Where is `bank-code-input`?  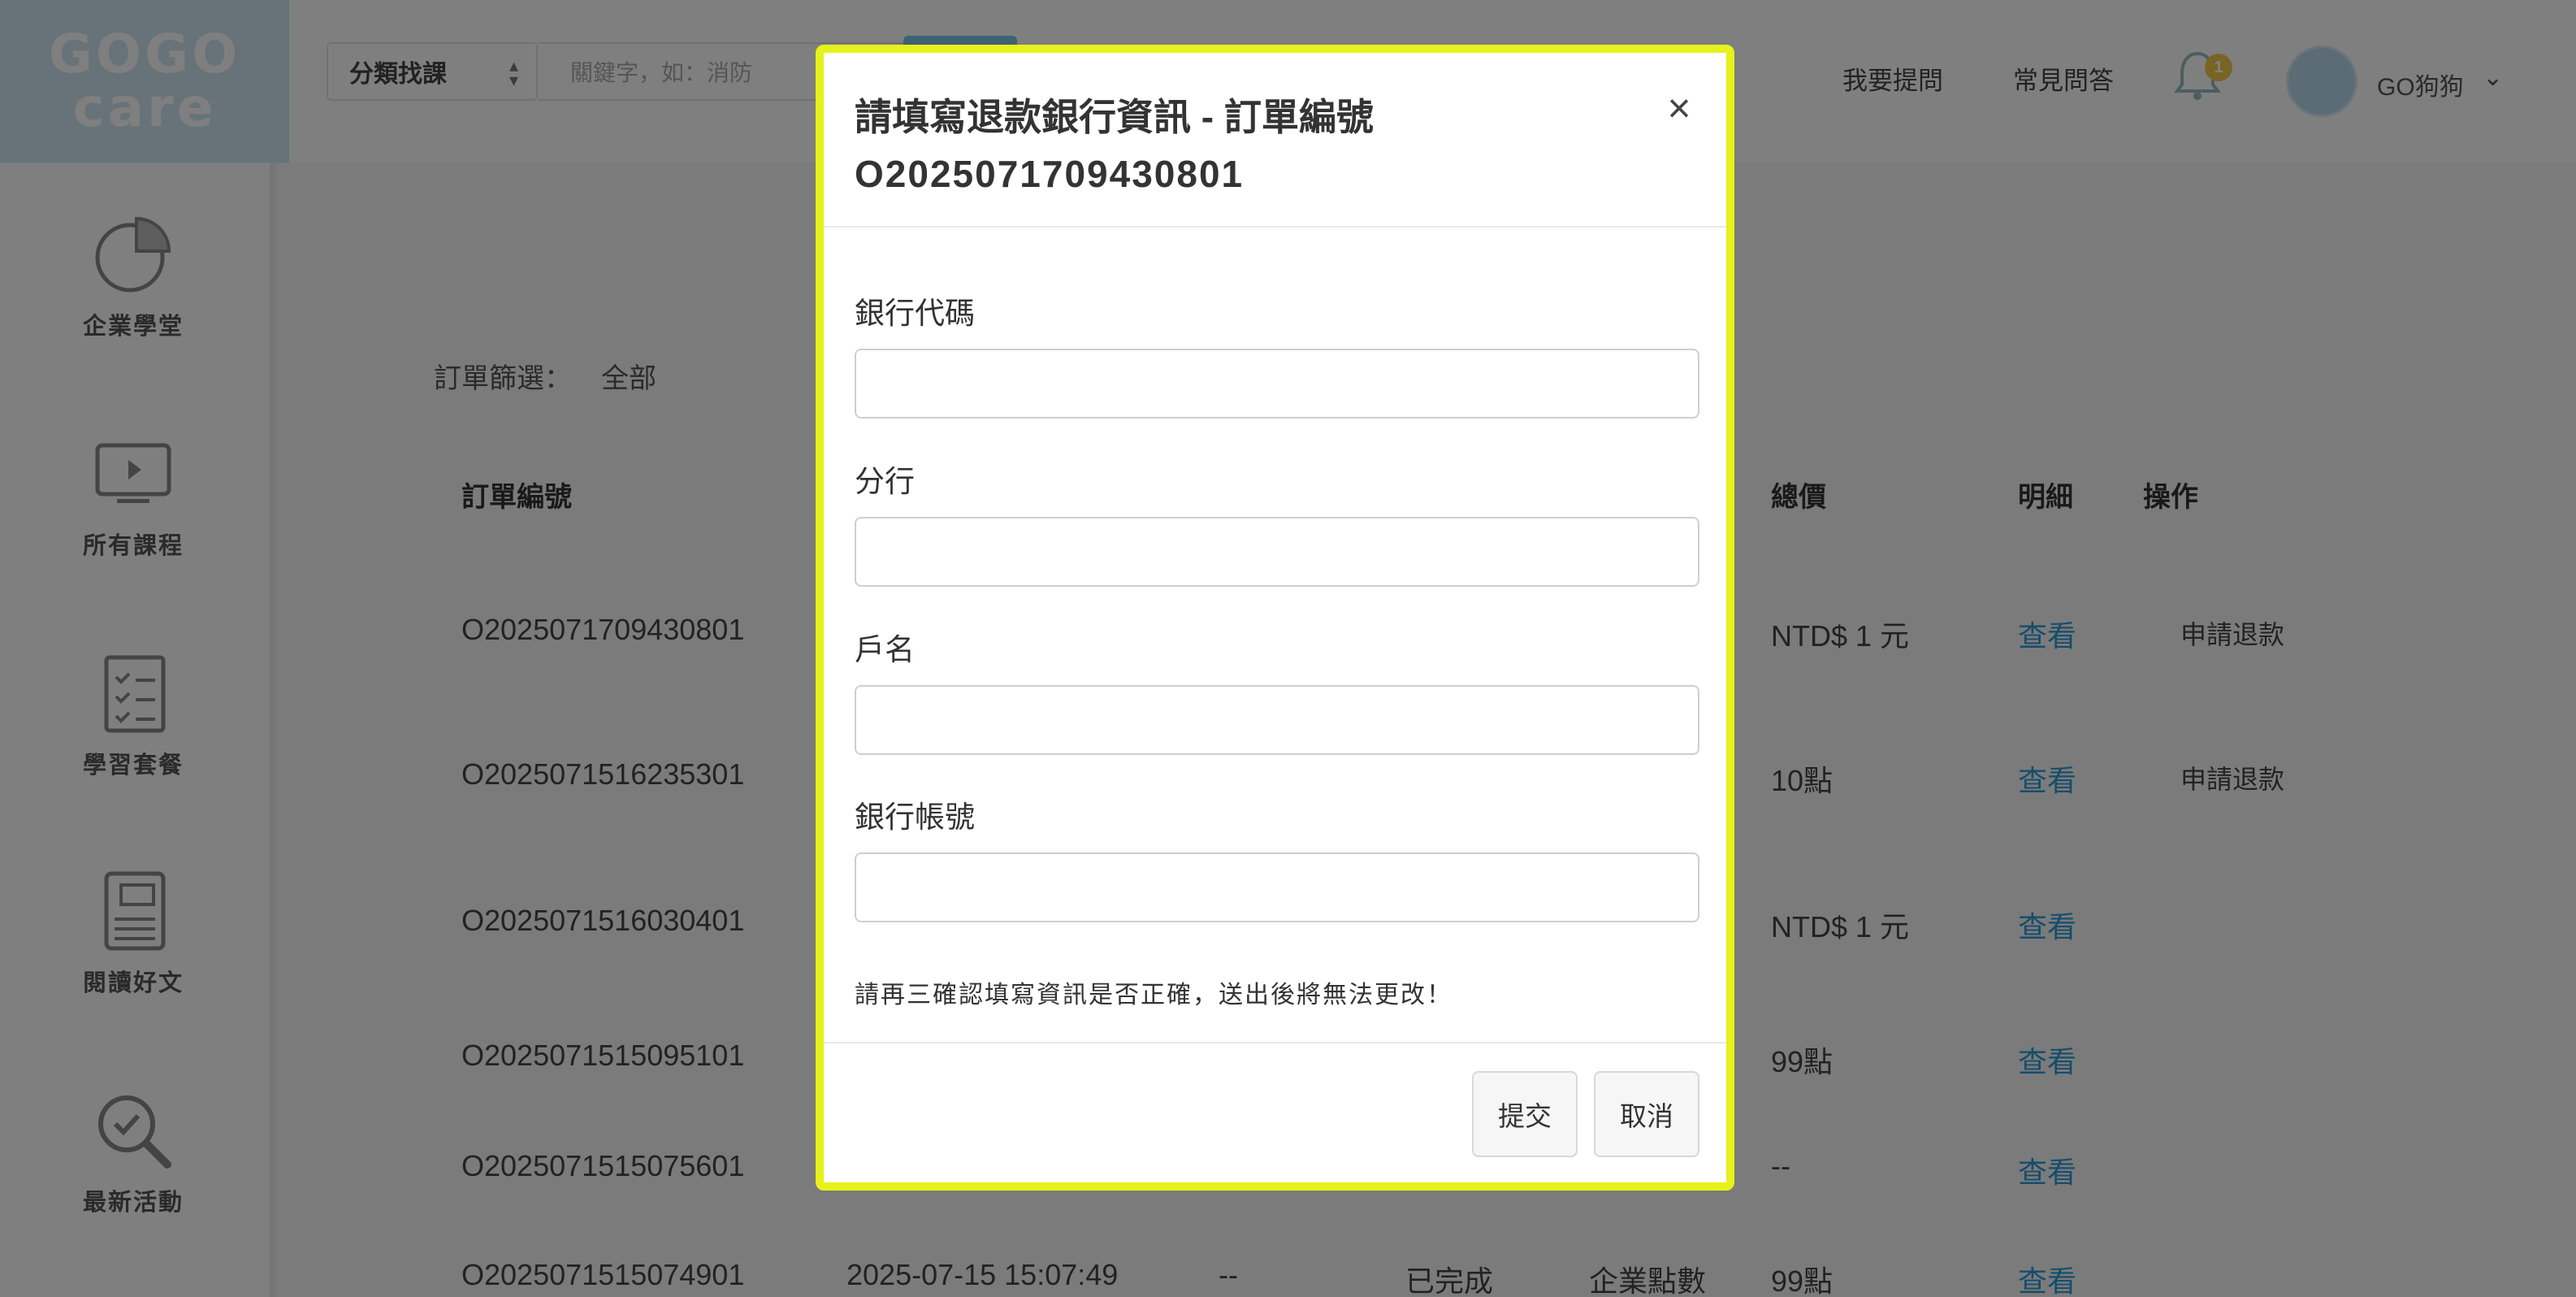 bank-code-input is located at coordinates (1277, 384).